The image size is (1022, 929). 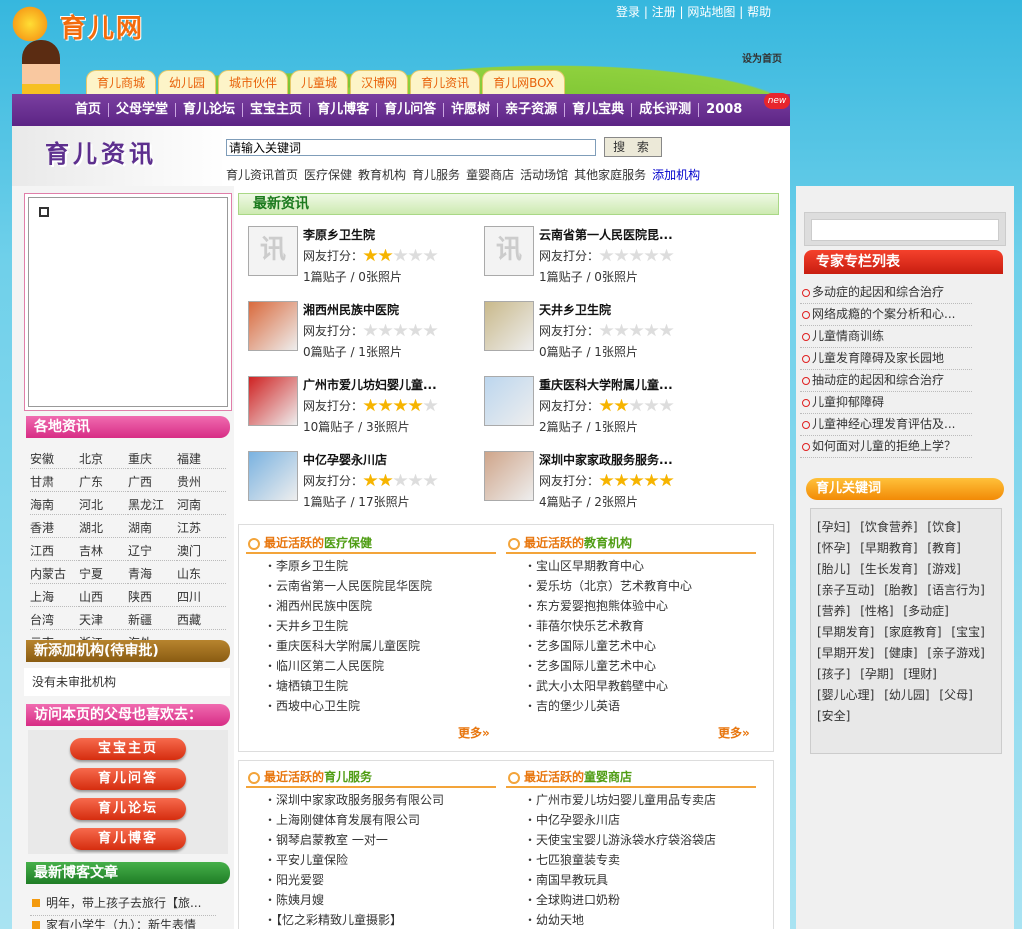 What do you see at coordinates (724, 110) in the screenshot?
I see `nav-2008: 2008` at bounding box center [724, 110].